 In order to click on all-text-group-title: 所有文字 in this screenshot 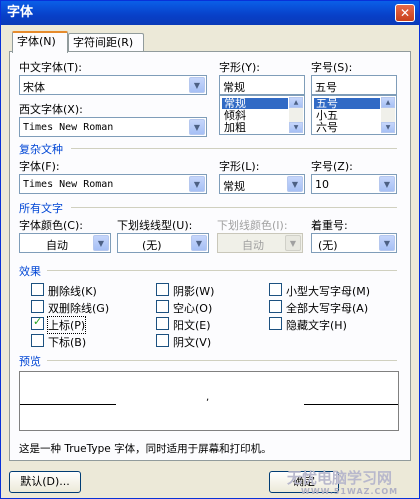, I will do `click(41, 208)`.